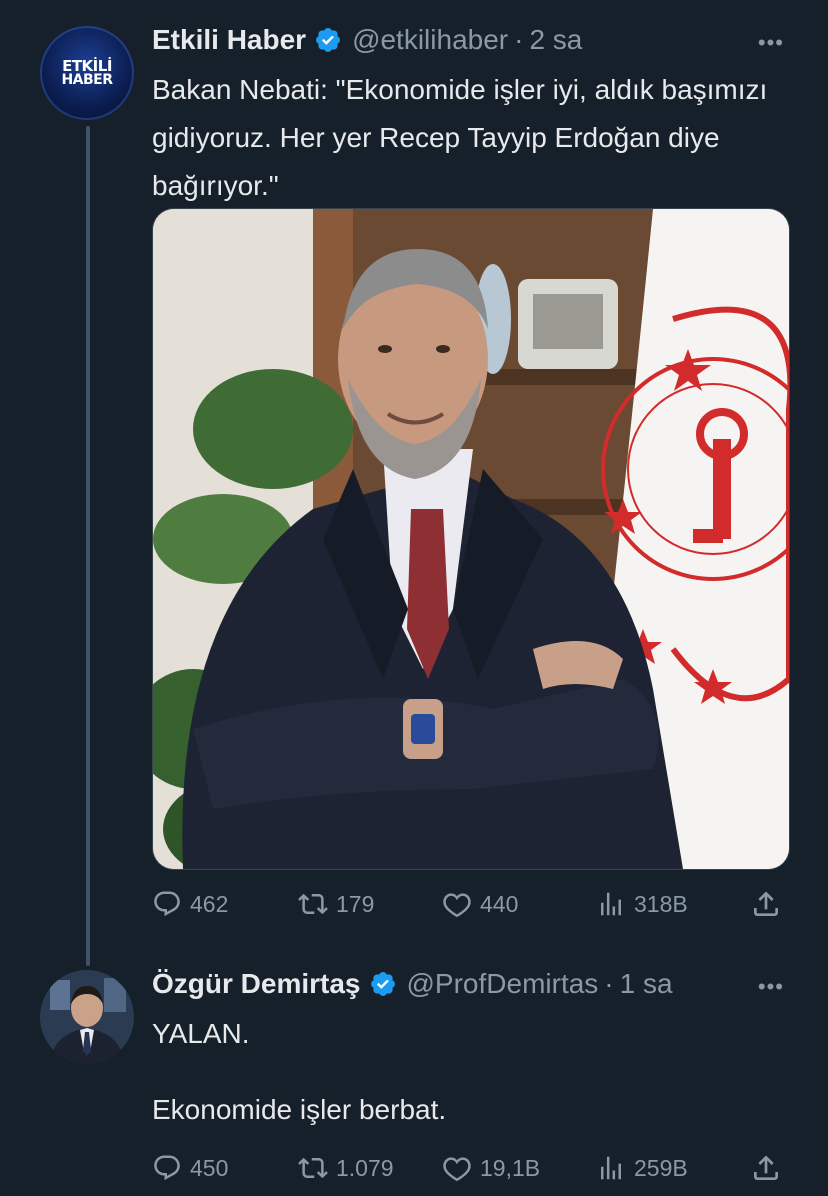  Describe the element at coordinates (661, 1167) in the screenshot. I see `view-count: 259B` at that location.